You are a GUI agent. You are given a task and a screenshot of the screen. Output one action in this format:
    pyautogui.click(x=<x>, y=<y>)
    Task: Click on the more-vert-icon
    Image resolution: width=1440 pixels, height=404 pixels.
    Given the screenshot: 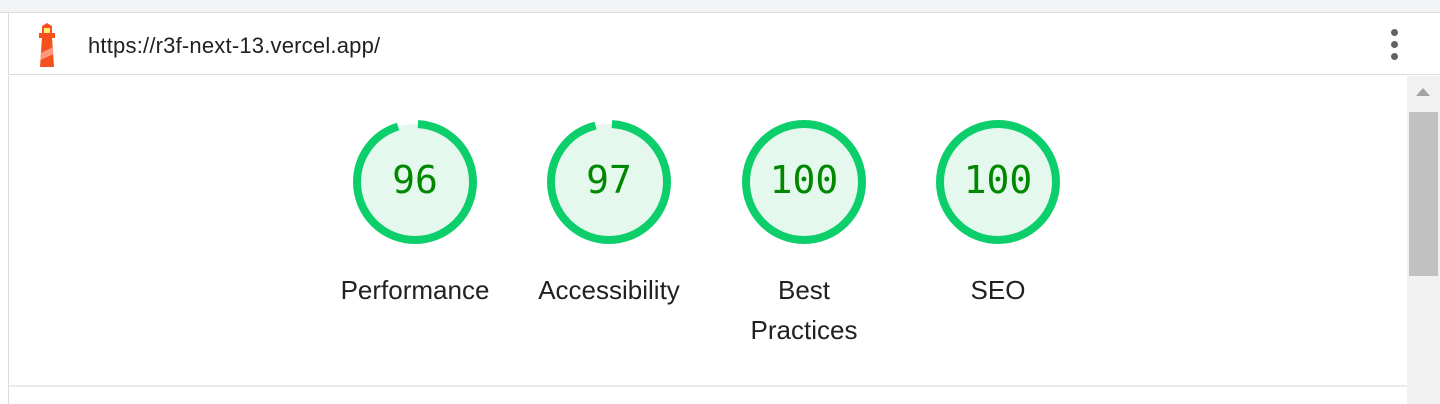 What is the action you would take?
    pyautogui.click(x=1394, y=46)
    